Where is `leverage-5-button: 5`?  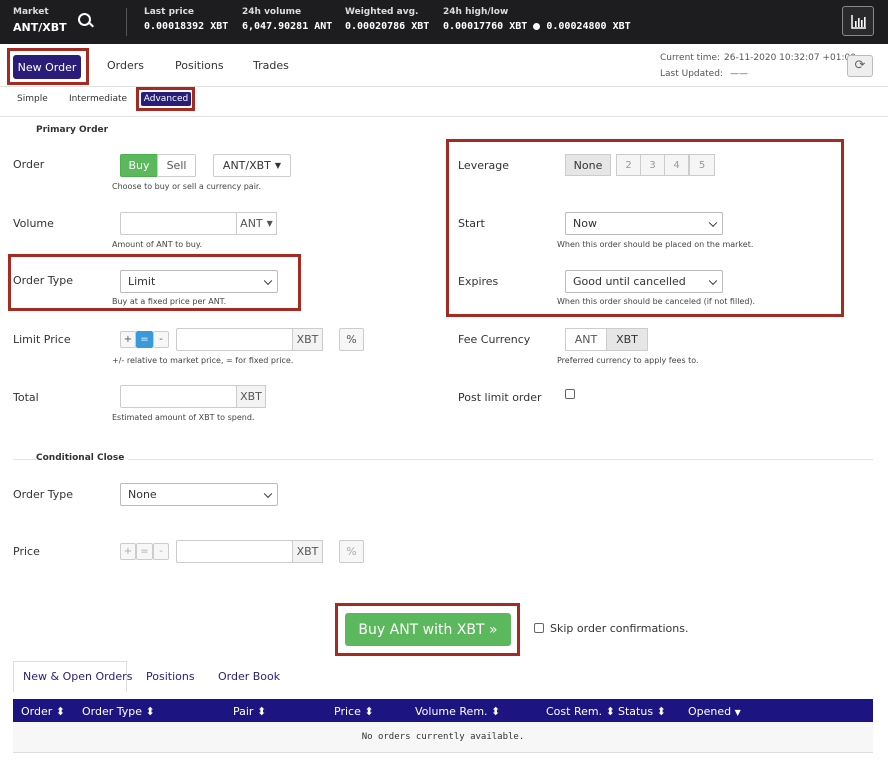 leverage-5-button: 5 is located at coordinates (702, 165).